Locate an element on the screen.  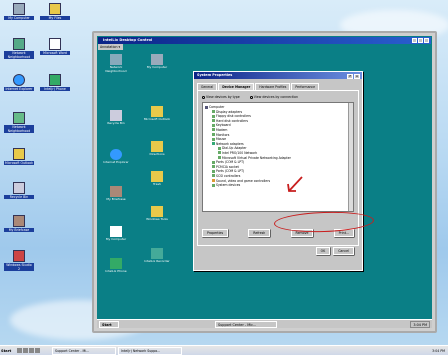
desktop-icon is located at coordinates (25, 350).